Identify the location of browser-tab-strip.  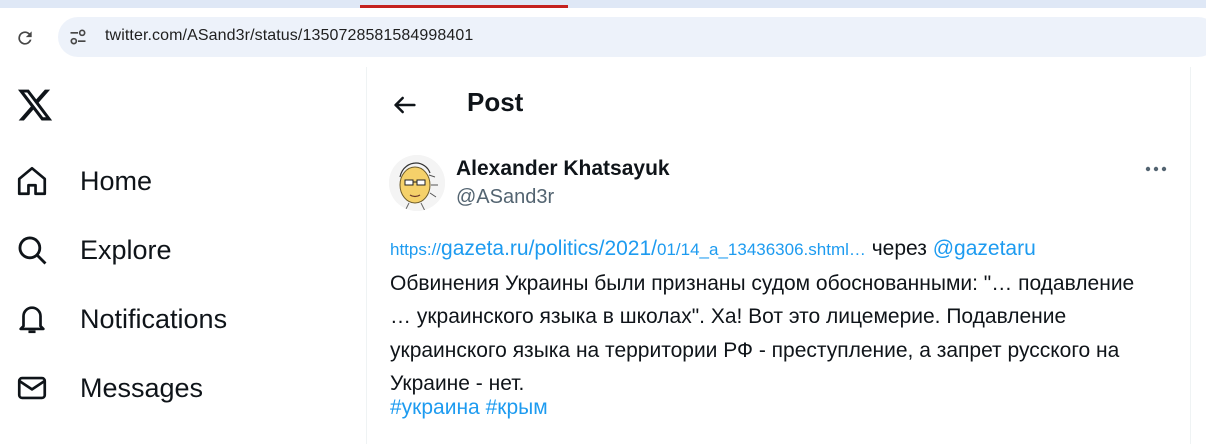
(603, 4).